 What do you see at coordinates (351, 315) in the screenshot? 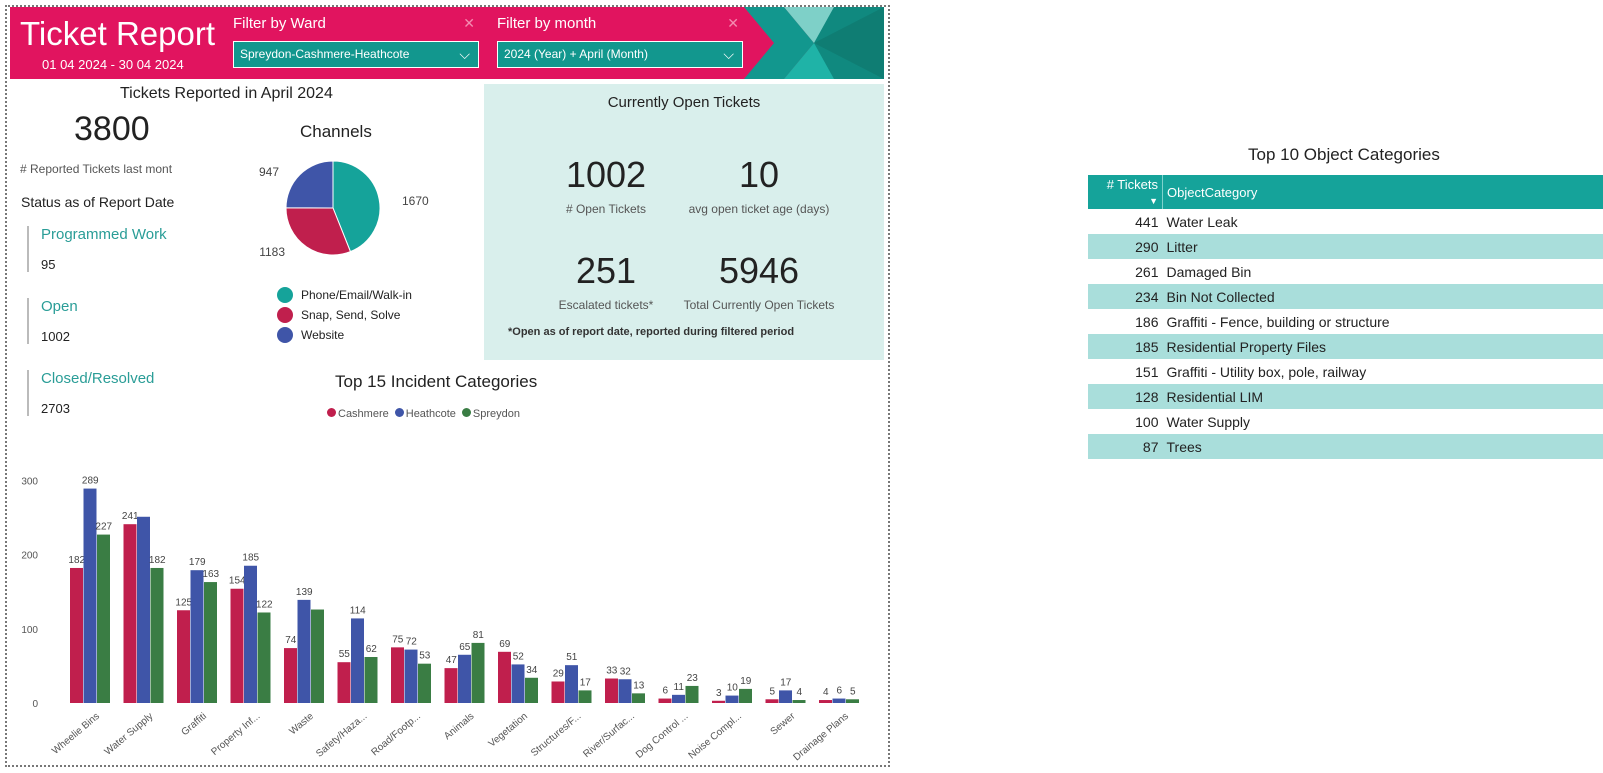
I see `legend-label: Snap, Send, Solve` at bounding box center [351, 315].